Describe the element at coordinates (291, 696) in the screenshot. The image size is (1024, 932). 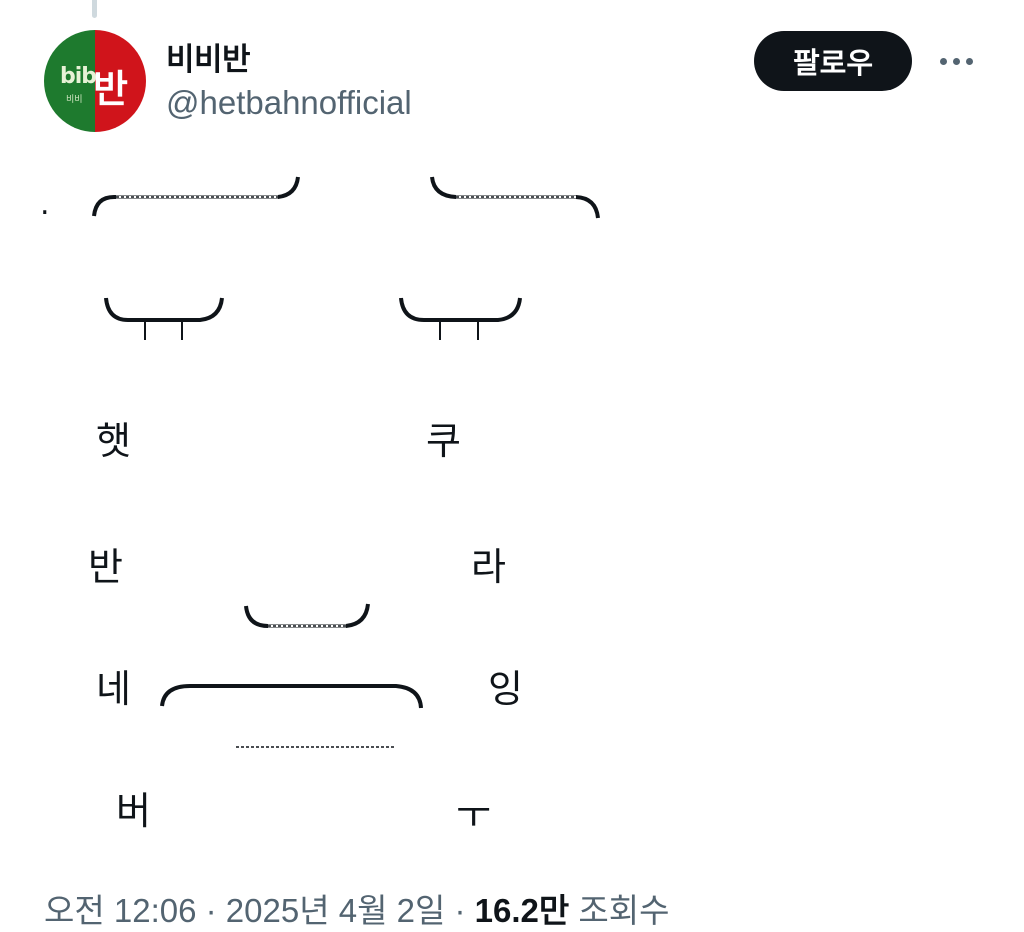
I see `mouth` at that location.